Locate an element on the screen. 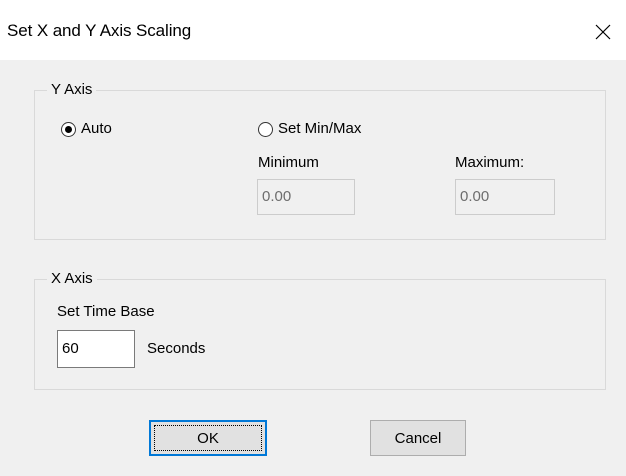  time-base-label: Set Time Base is located at coordinates (106, 311).